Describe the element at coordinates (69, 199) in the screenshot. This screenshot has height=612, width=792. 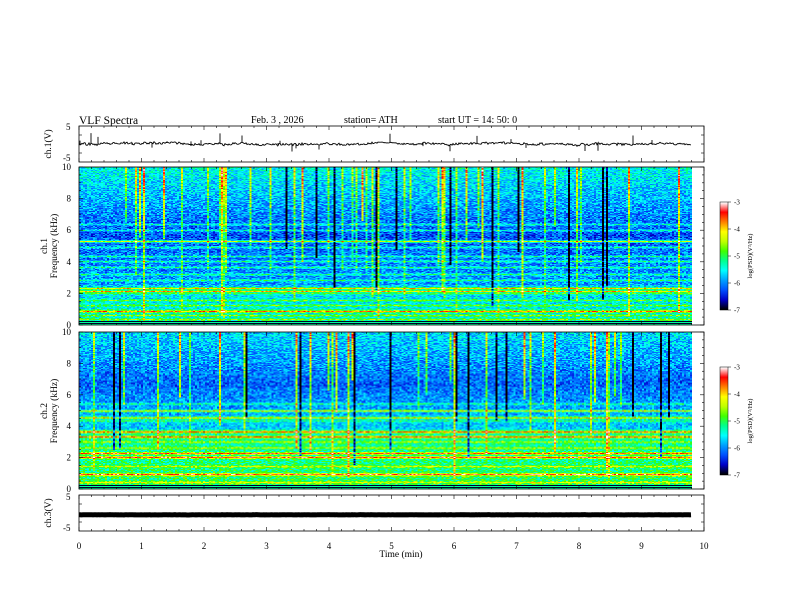
I see `ch1-ytick-8: 8` at that location.